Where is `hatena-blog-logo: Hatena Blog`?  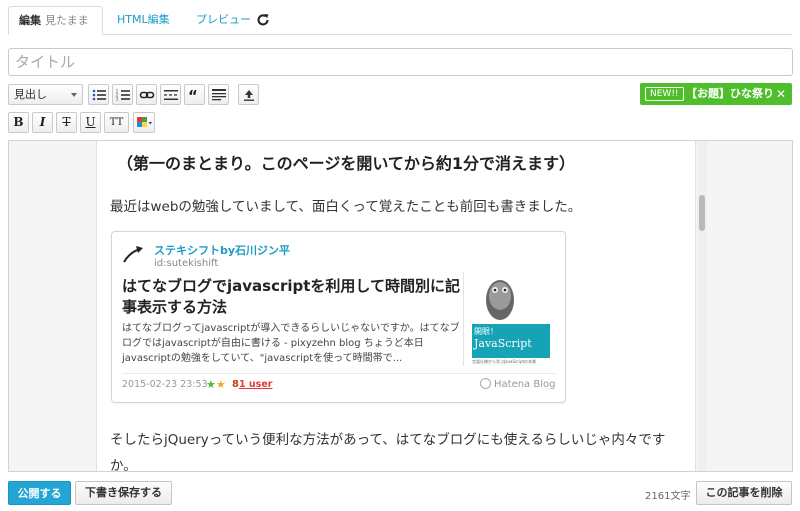 hatena-blog-logo: Hatena Blog is located at coordinates (517, 384).